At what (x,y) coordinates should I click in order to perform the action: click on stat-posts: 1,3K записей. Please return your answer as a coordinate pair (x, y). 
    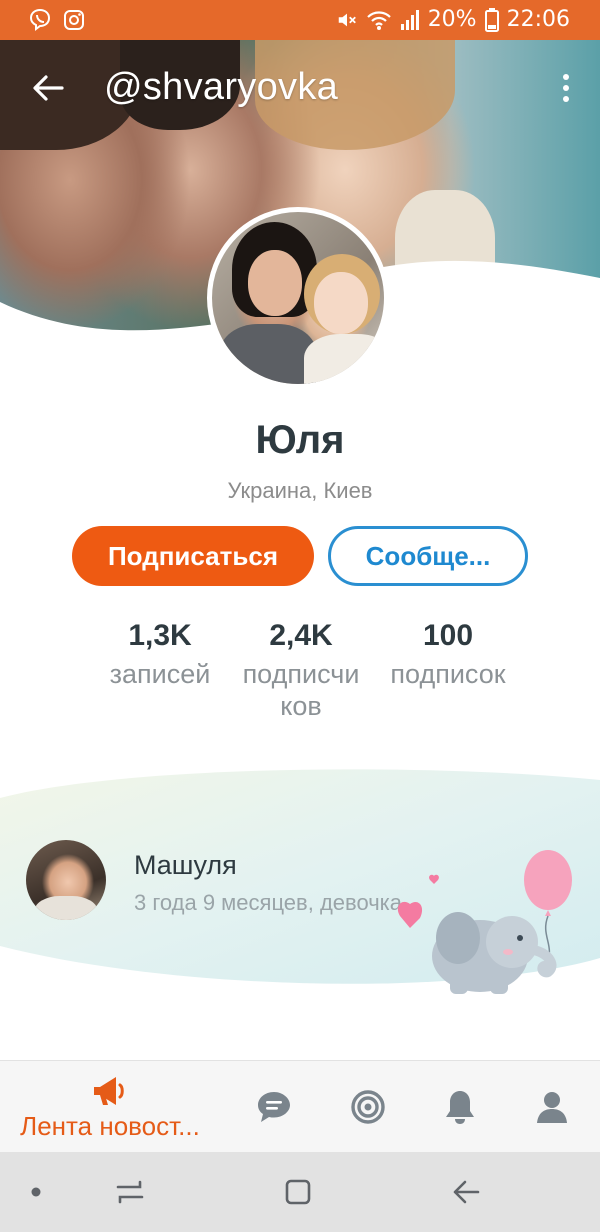
    Looking at the image, I should click on (160, 654).